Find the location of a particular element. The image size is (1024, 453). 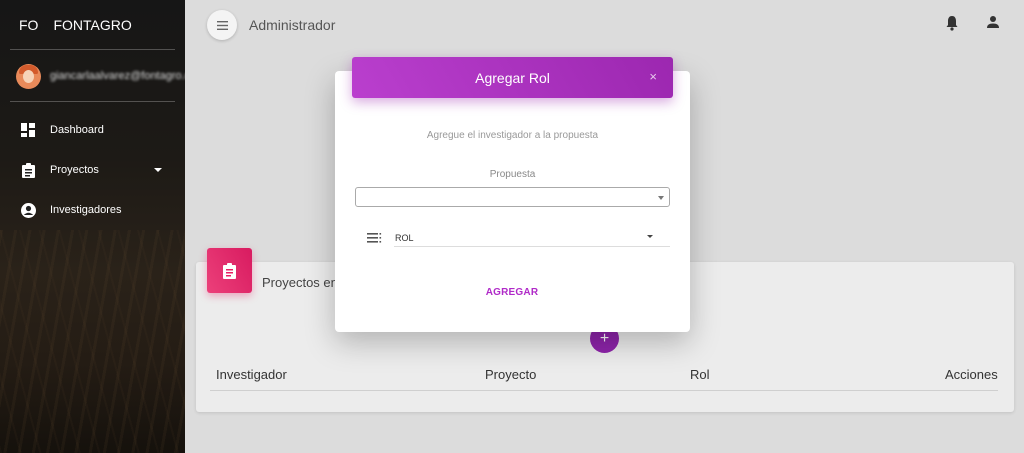

rol-select: ROL is located at coordinates (532, 237).